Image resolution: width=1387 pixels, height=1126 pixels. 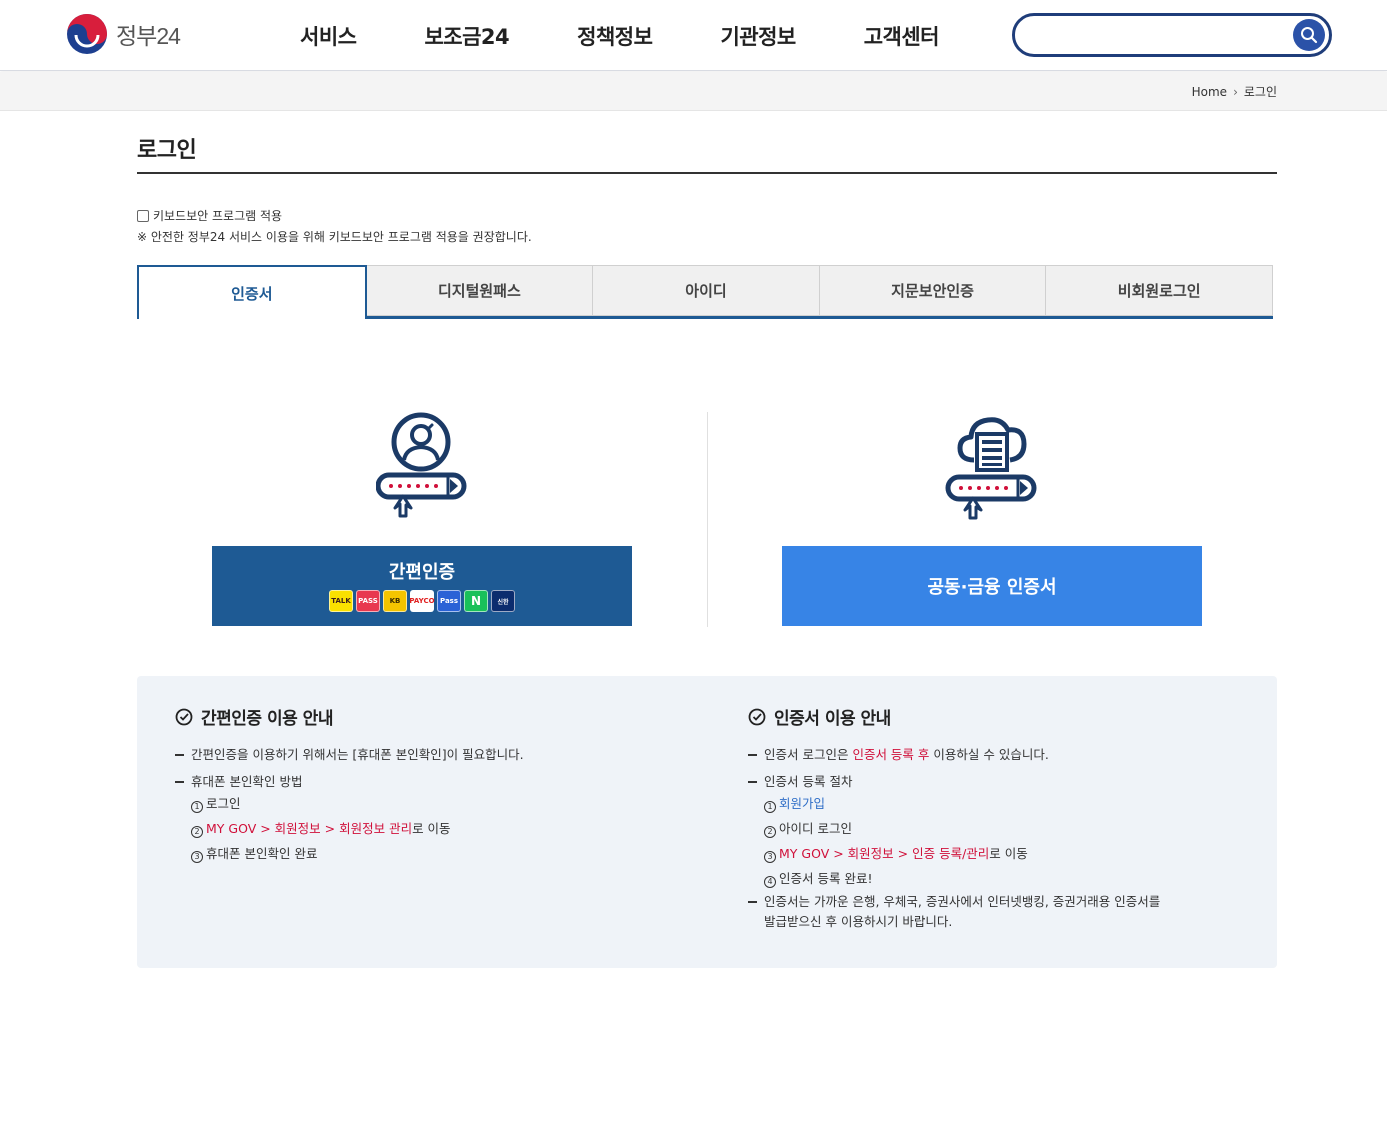 What do you see at coordinates (802, 803) in the screenshot?
I see `sign-up-link: 회원가입` at bounding box center [802, 803].